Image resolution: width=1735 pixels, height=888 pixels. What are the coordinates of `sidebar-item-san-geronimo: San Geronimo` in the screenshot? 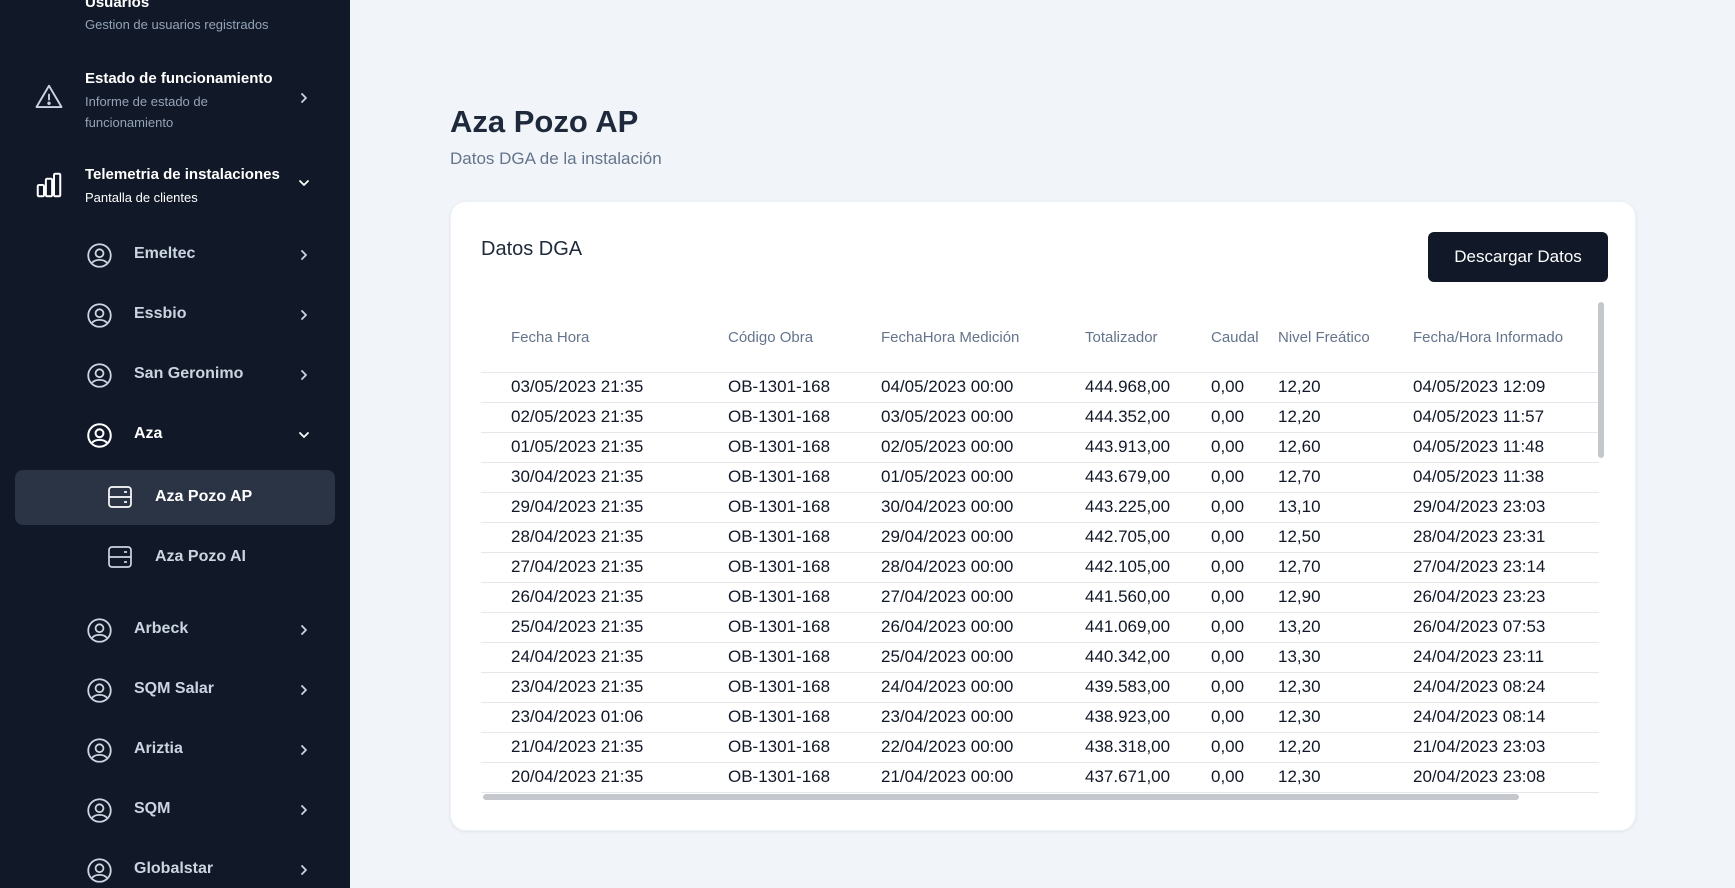 It's located at (175, 374).